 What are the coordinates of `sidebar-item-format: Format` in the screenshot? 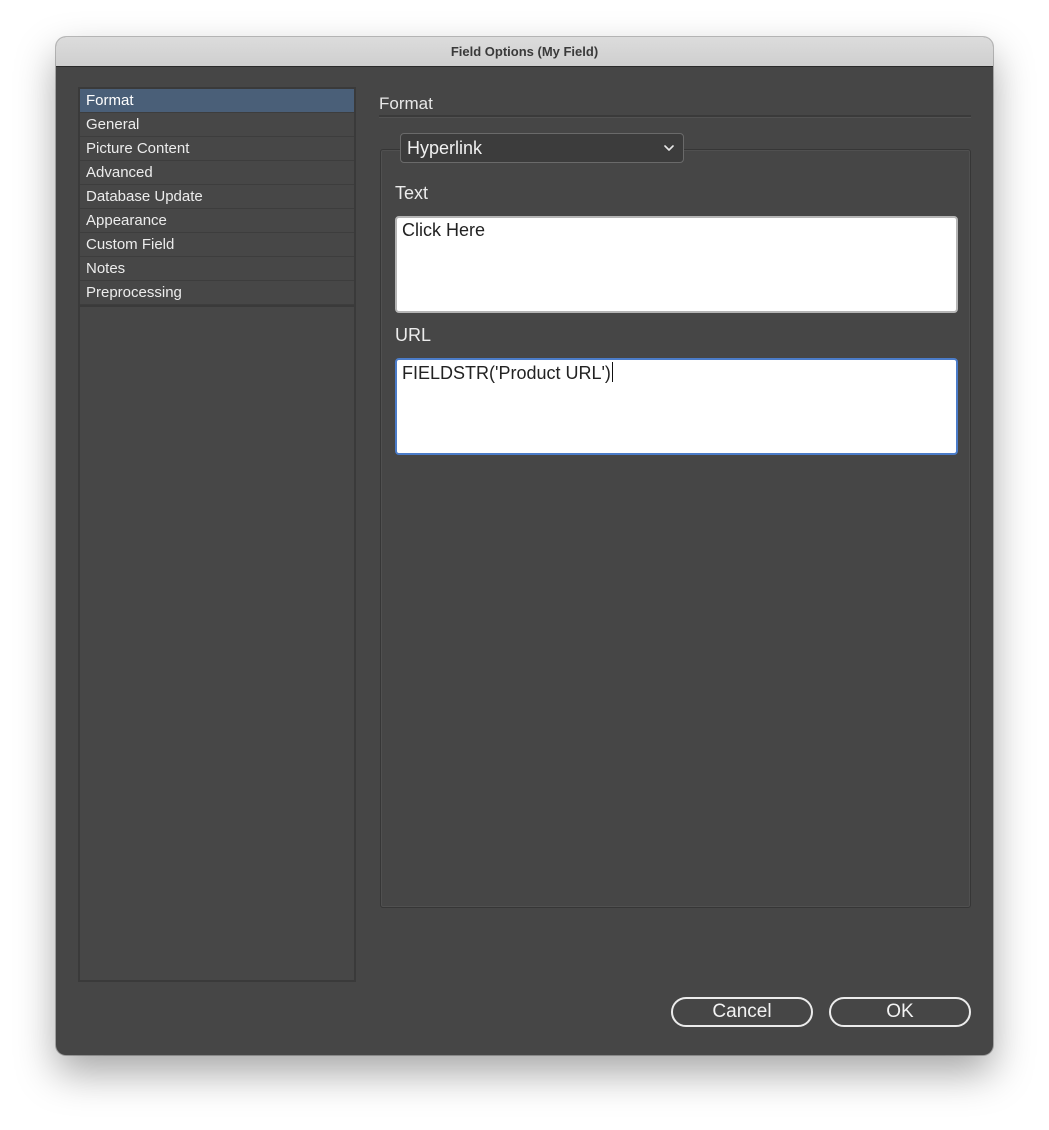 It's located at (217, 101).